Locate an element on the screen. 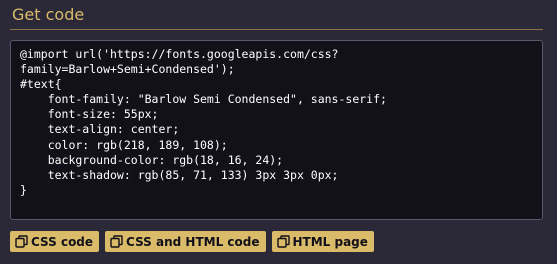  copy-css-code-label: CSS code is located at coordinates (62, 241).